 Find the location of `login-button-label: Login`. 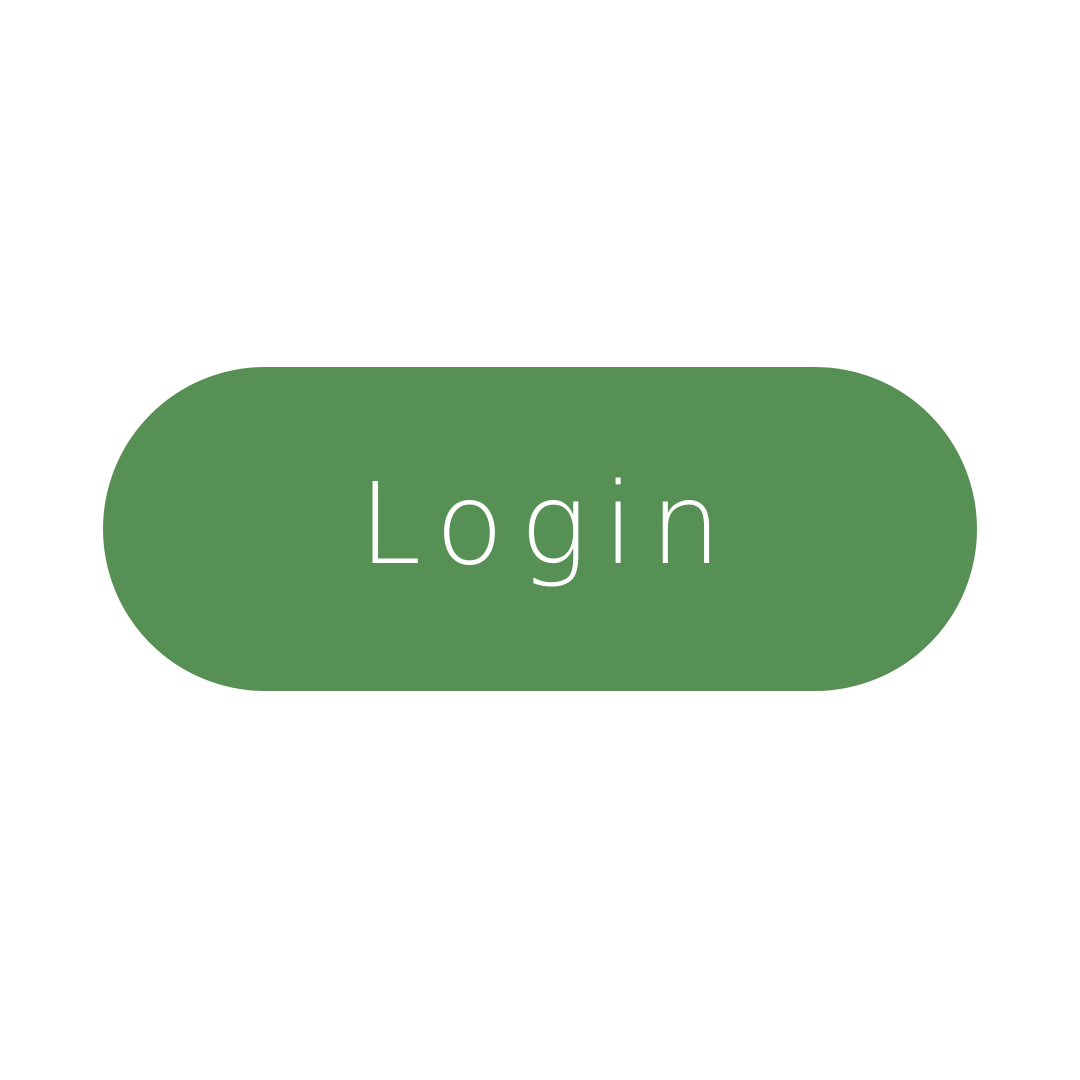

login-button-label: Login is located at coordinates (548, 525).